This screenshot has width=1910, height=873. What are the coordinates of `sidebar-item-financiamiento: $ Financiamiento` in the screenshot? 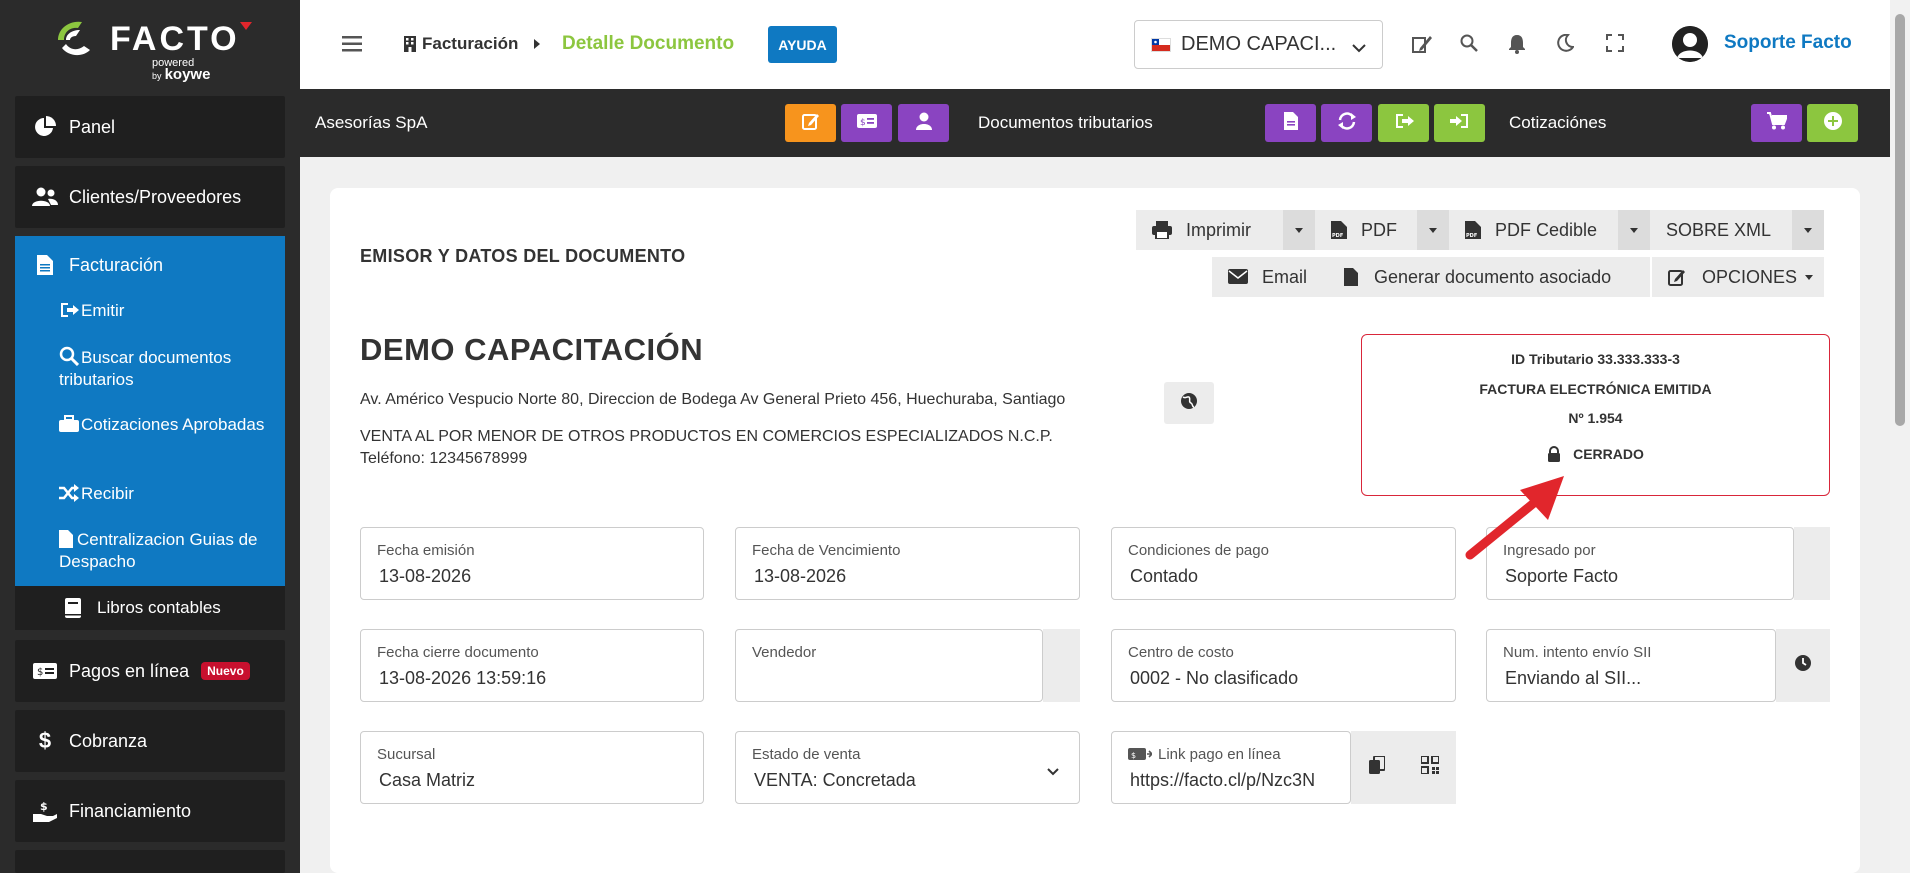 It's located at (150, 811).